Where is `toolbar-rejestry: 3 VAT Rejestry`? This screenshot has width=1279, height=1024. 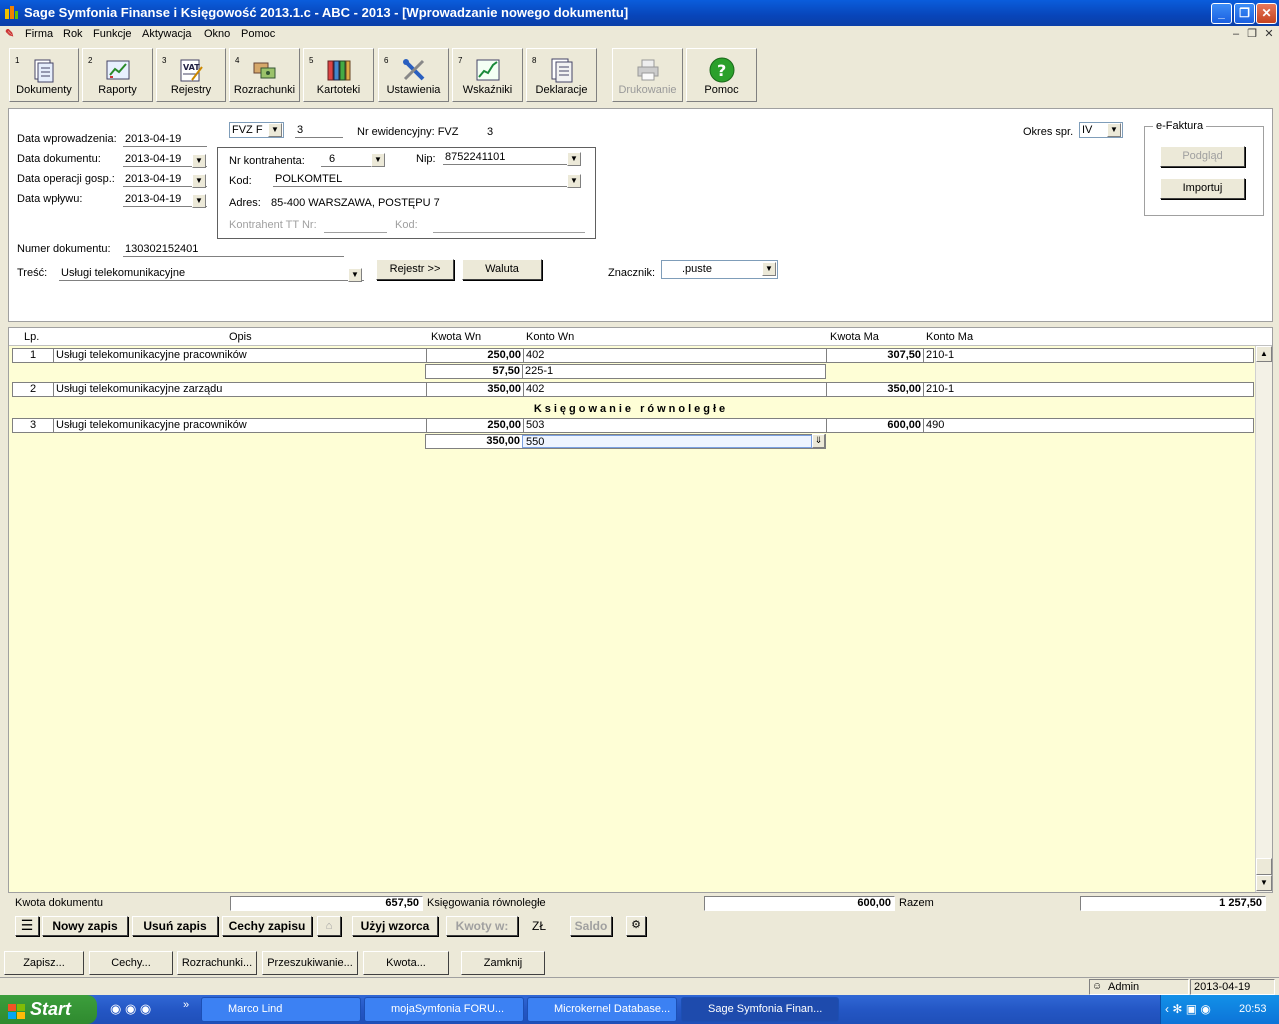
toolbar-rejestry: 3 VAT Rejestry is located at coordinates (191, 75).